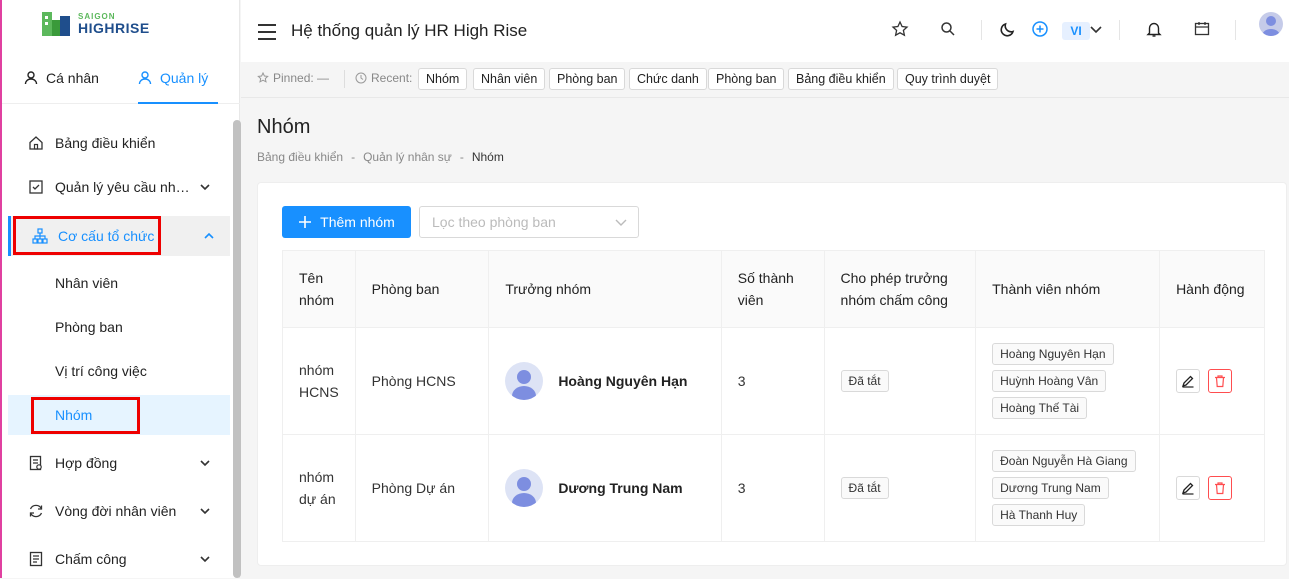  I want to click on moon-icon, so click(1008, 29).